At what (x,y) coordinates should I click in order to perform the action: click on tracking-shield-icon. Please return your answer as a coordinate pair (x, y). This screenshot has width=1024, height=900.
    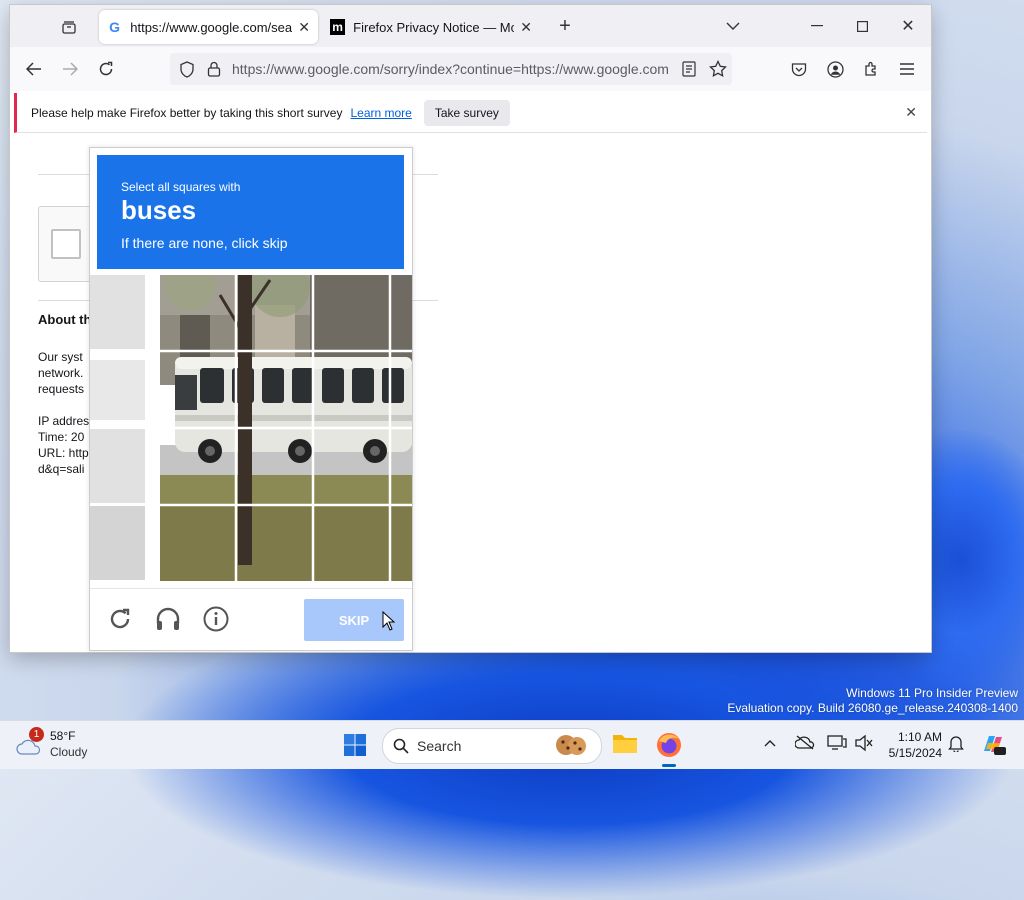
    Looking at the image, I should click on (187, 69).